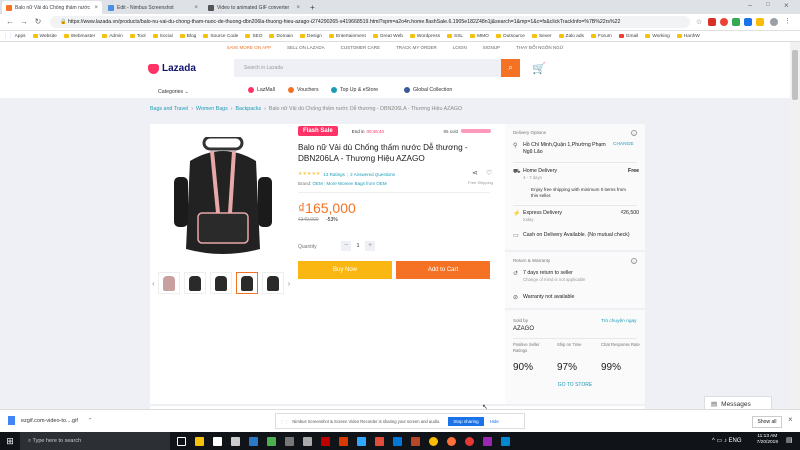  What do you see at coordinates (181, 441) in the screenshot?
I see `task-view-icon` at bounding box center [181, 441].